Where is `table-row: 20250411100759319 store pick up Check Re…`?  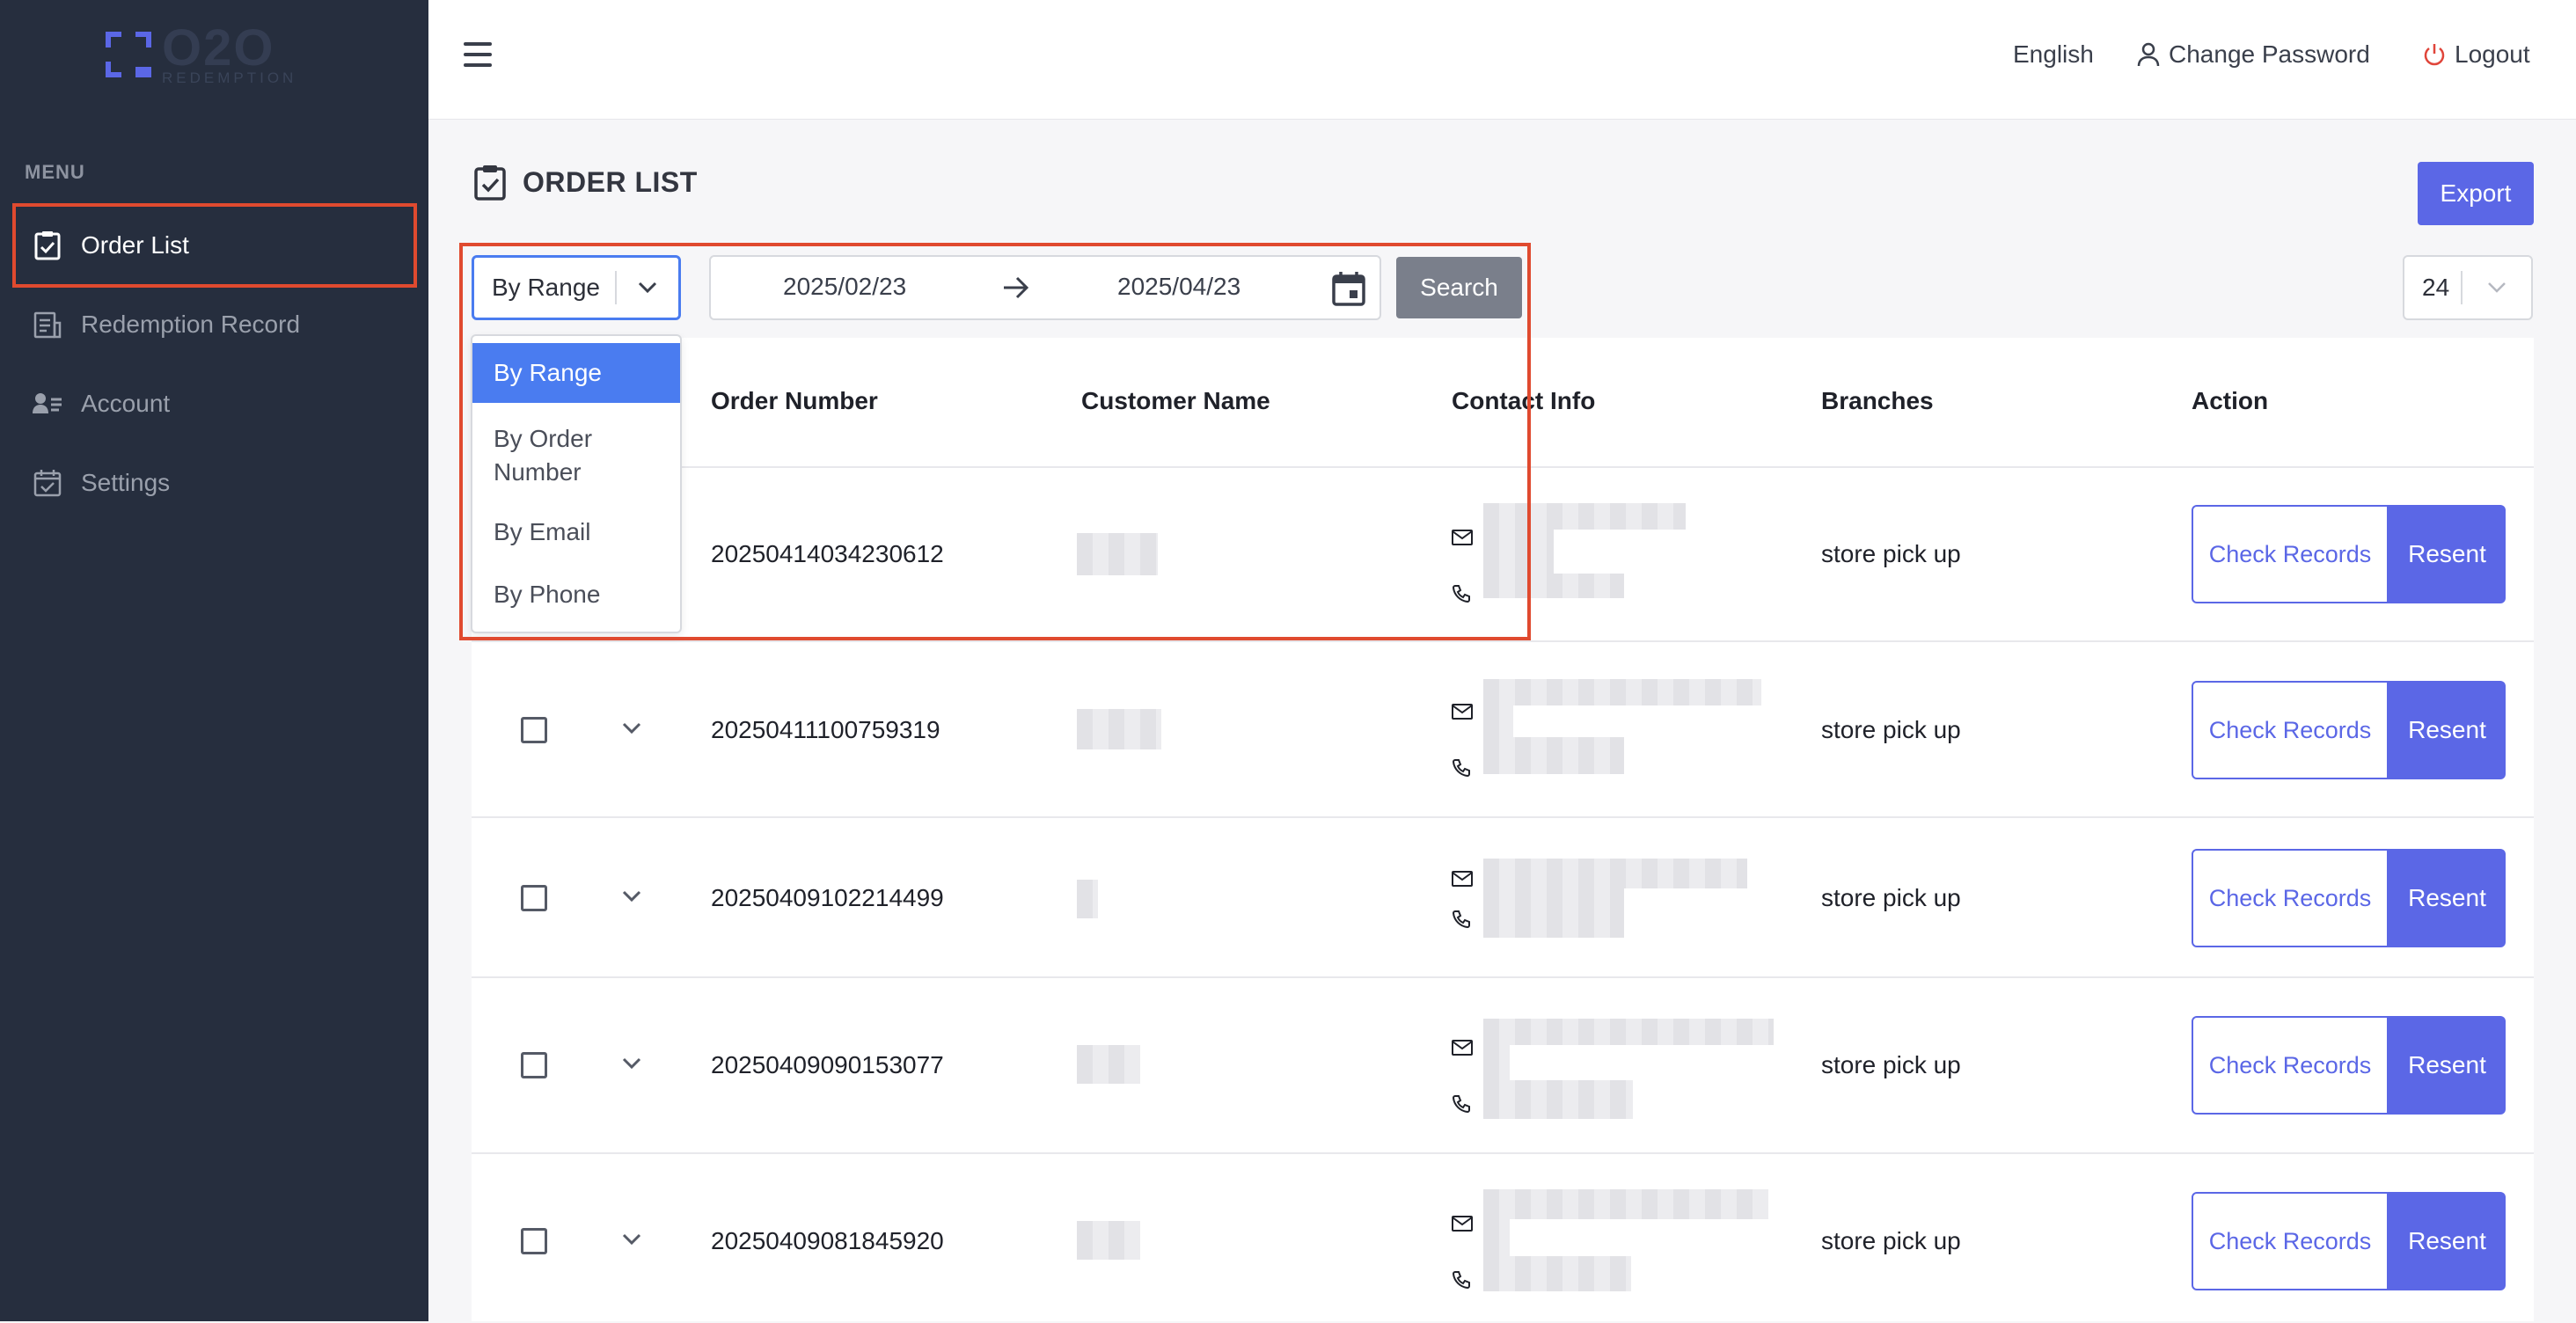 table-row: 20250411100759319 store pick up Check Re… is located at coordinates (1503, 729).